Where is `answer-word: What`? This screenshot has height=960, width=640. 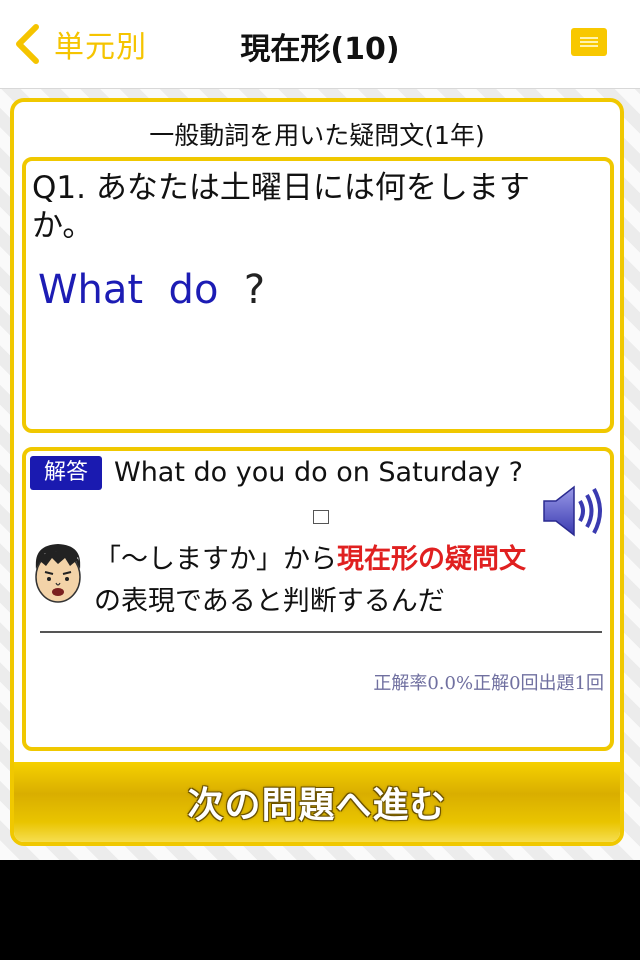
answer-word: What is located at coordinates (90, 290).